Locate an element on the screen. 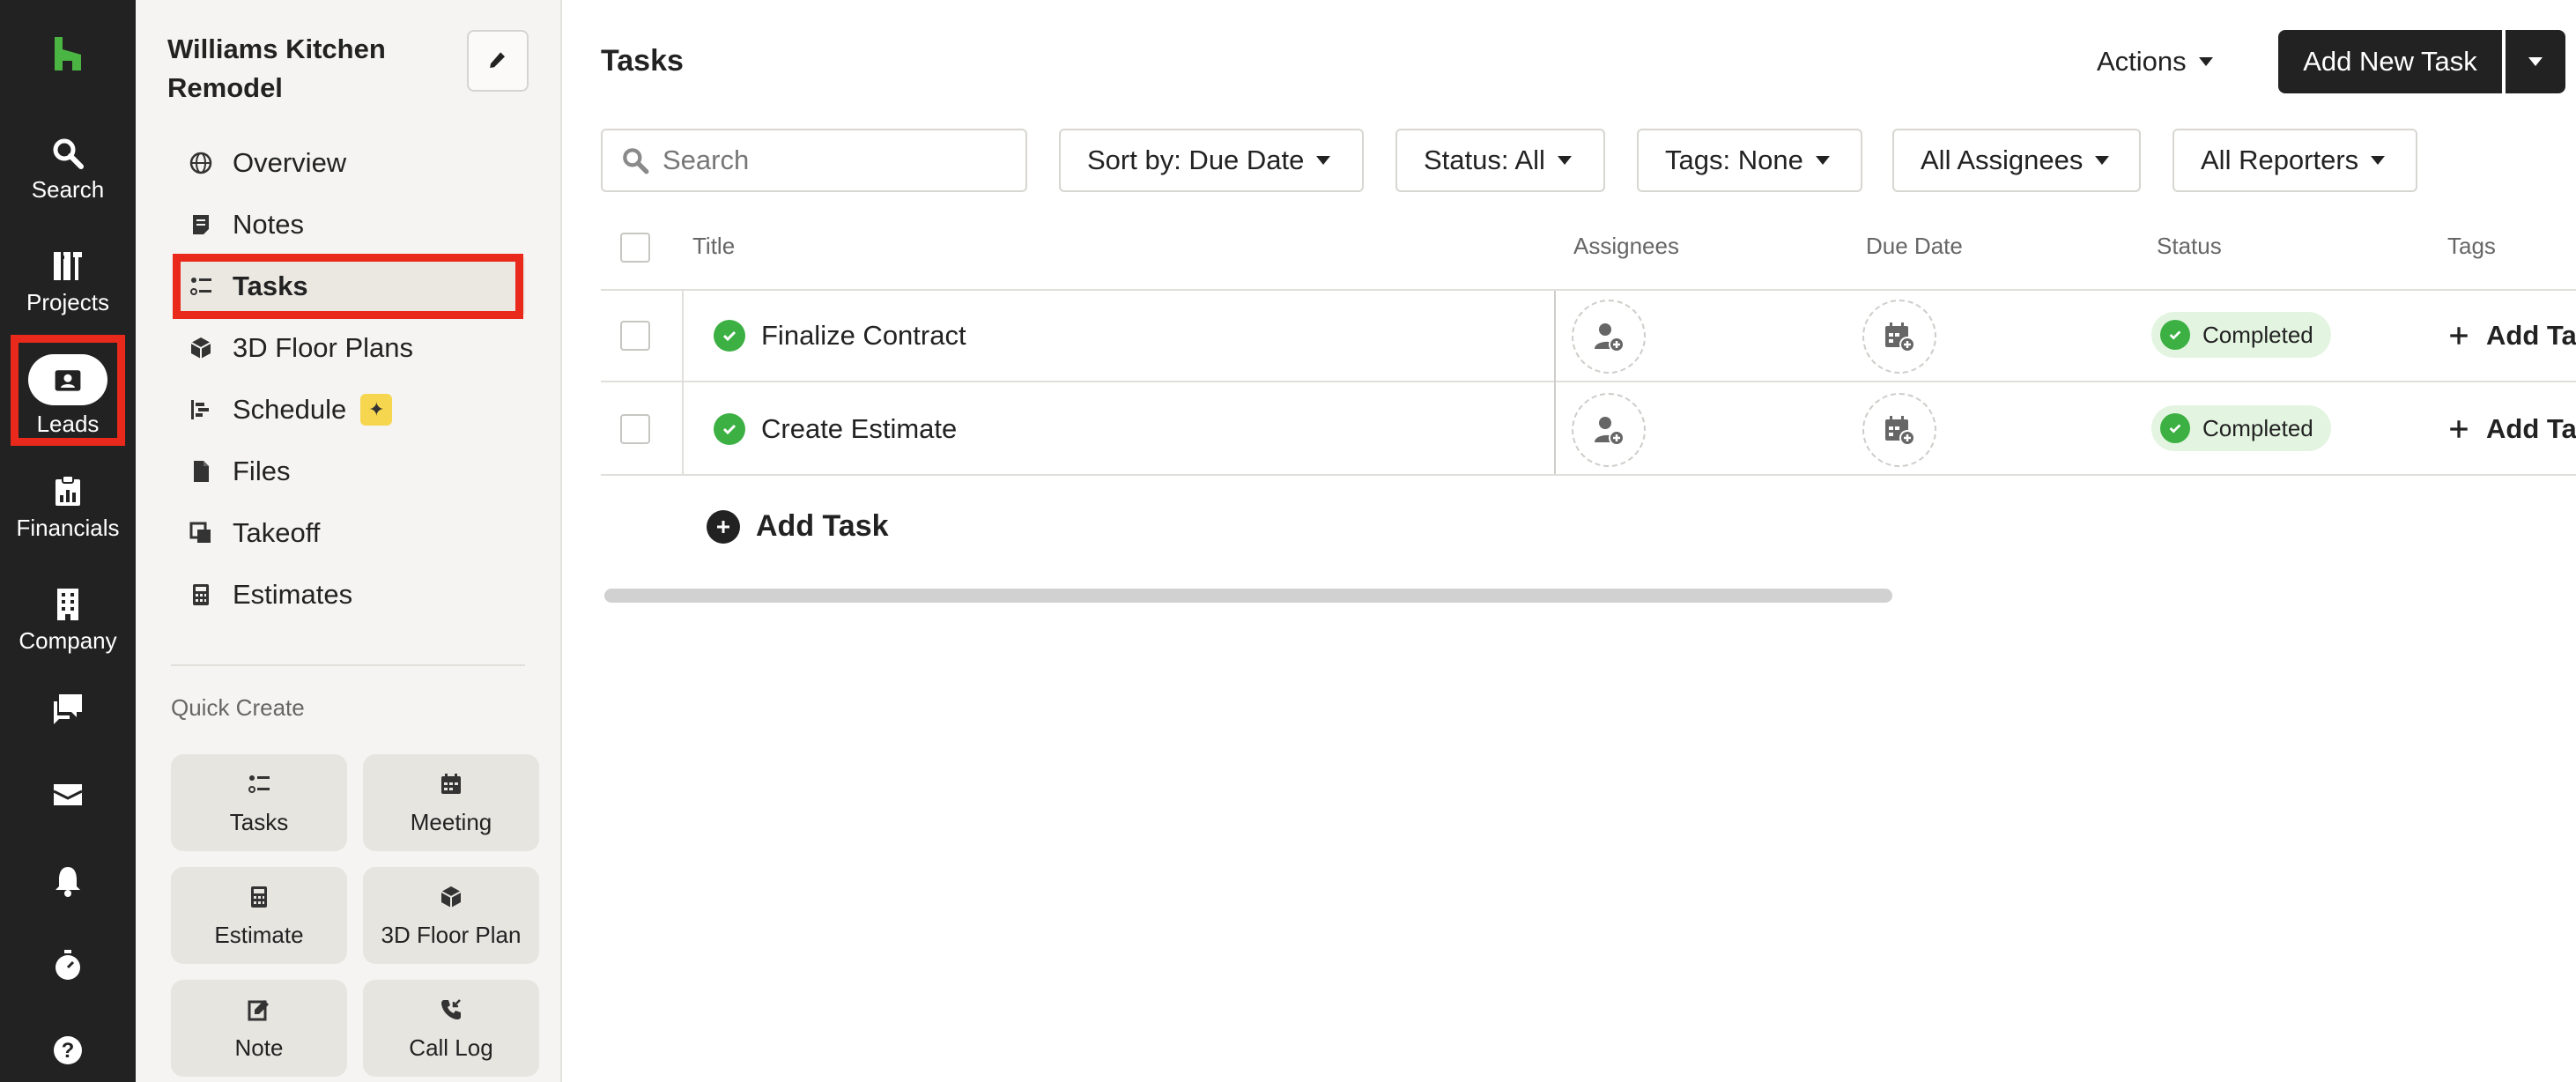  sidebar-item-schedule: Schedule ✦ is located at coordinates (291, 409).